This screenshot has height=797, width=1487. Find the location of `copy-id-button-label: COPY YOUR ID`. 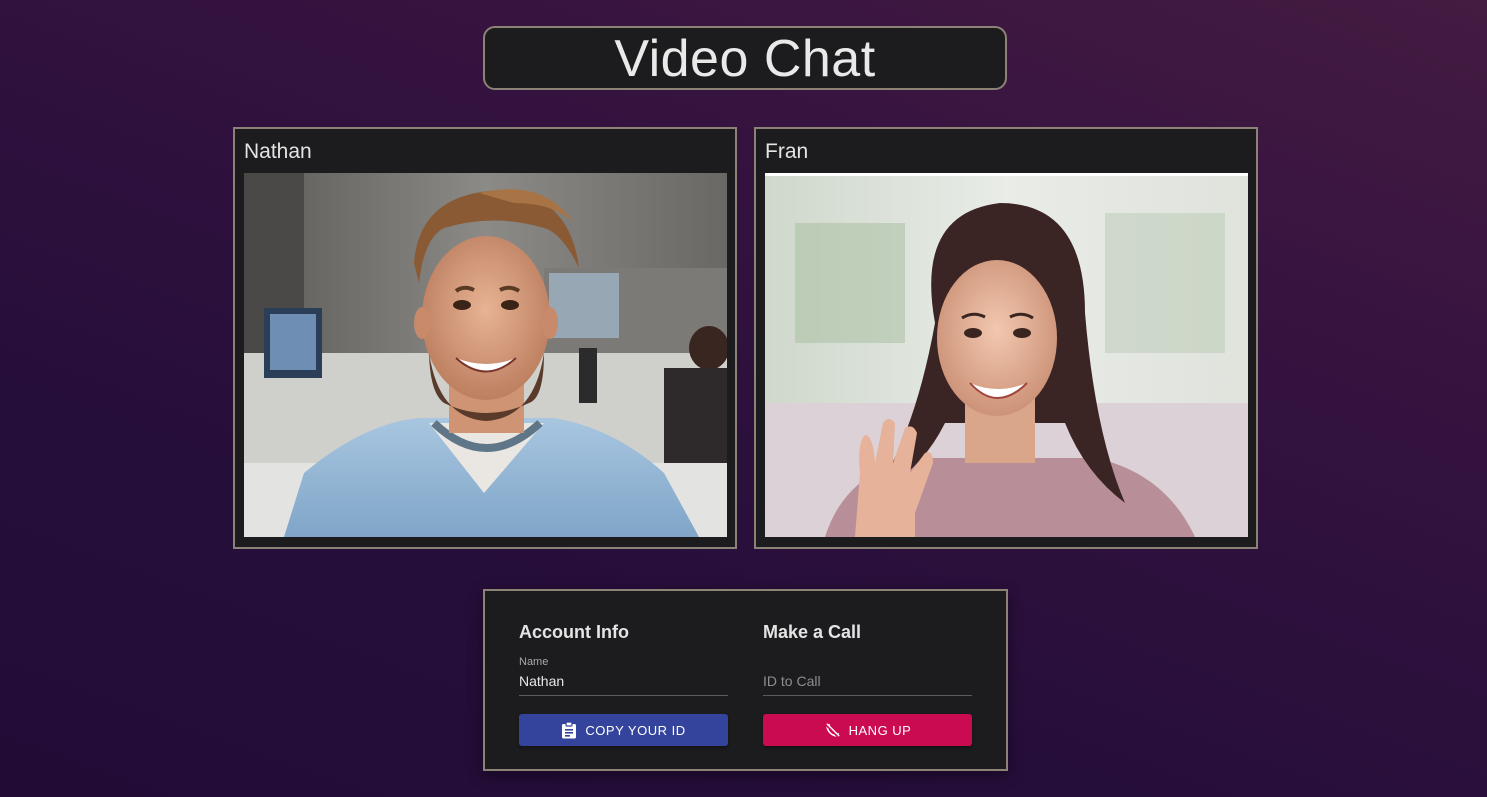

copy-id-button-label: COPY YOUR ID is located at coordinates (635, 730).